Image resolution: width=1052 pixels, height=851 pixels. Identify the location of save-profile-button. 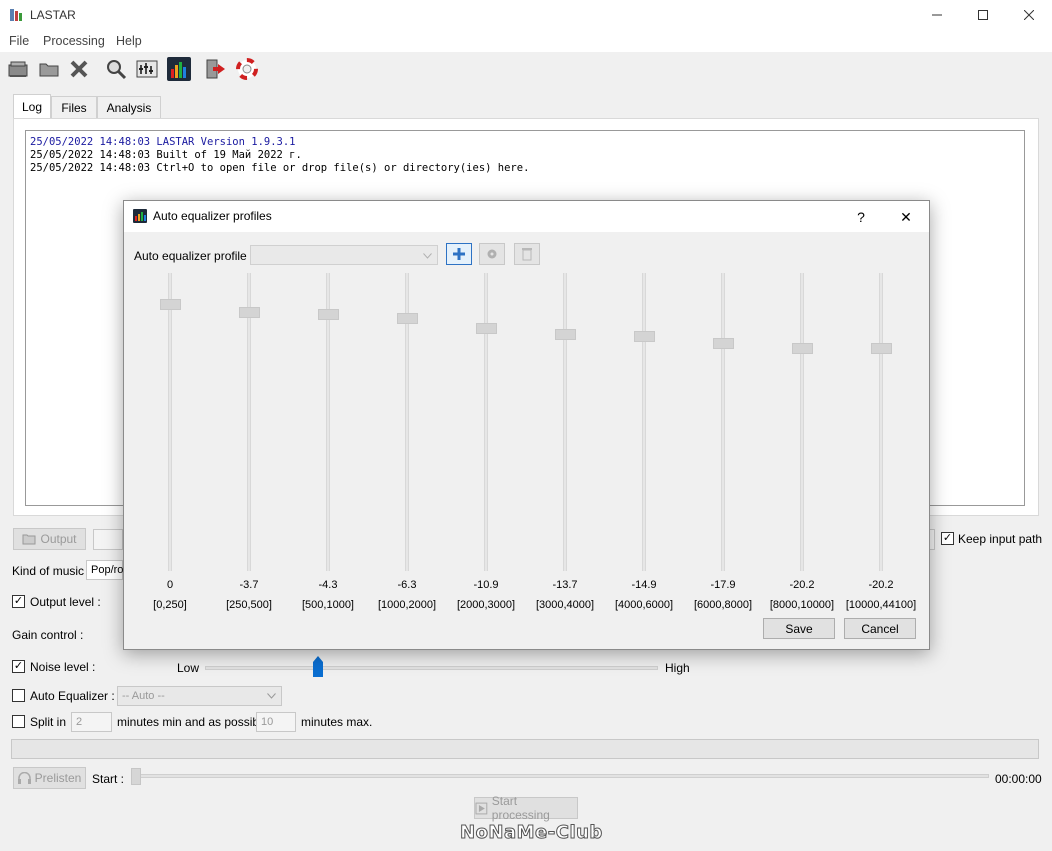
(492, 254).